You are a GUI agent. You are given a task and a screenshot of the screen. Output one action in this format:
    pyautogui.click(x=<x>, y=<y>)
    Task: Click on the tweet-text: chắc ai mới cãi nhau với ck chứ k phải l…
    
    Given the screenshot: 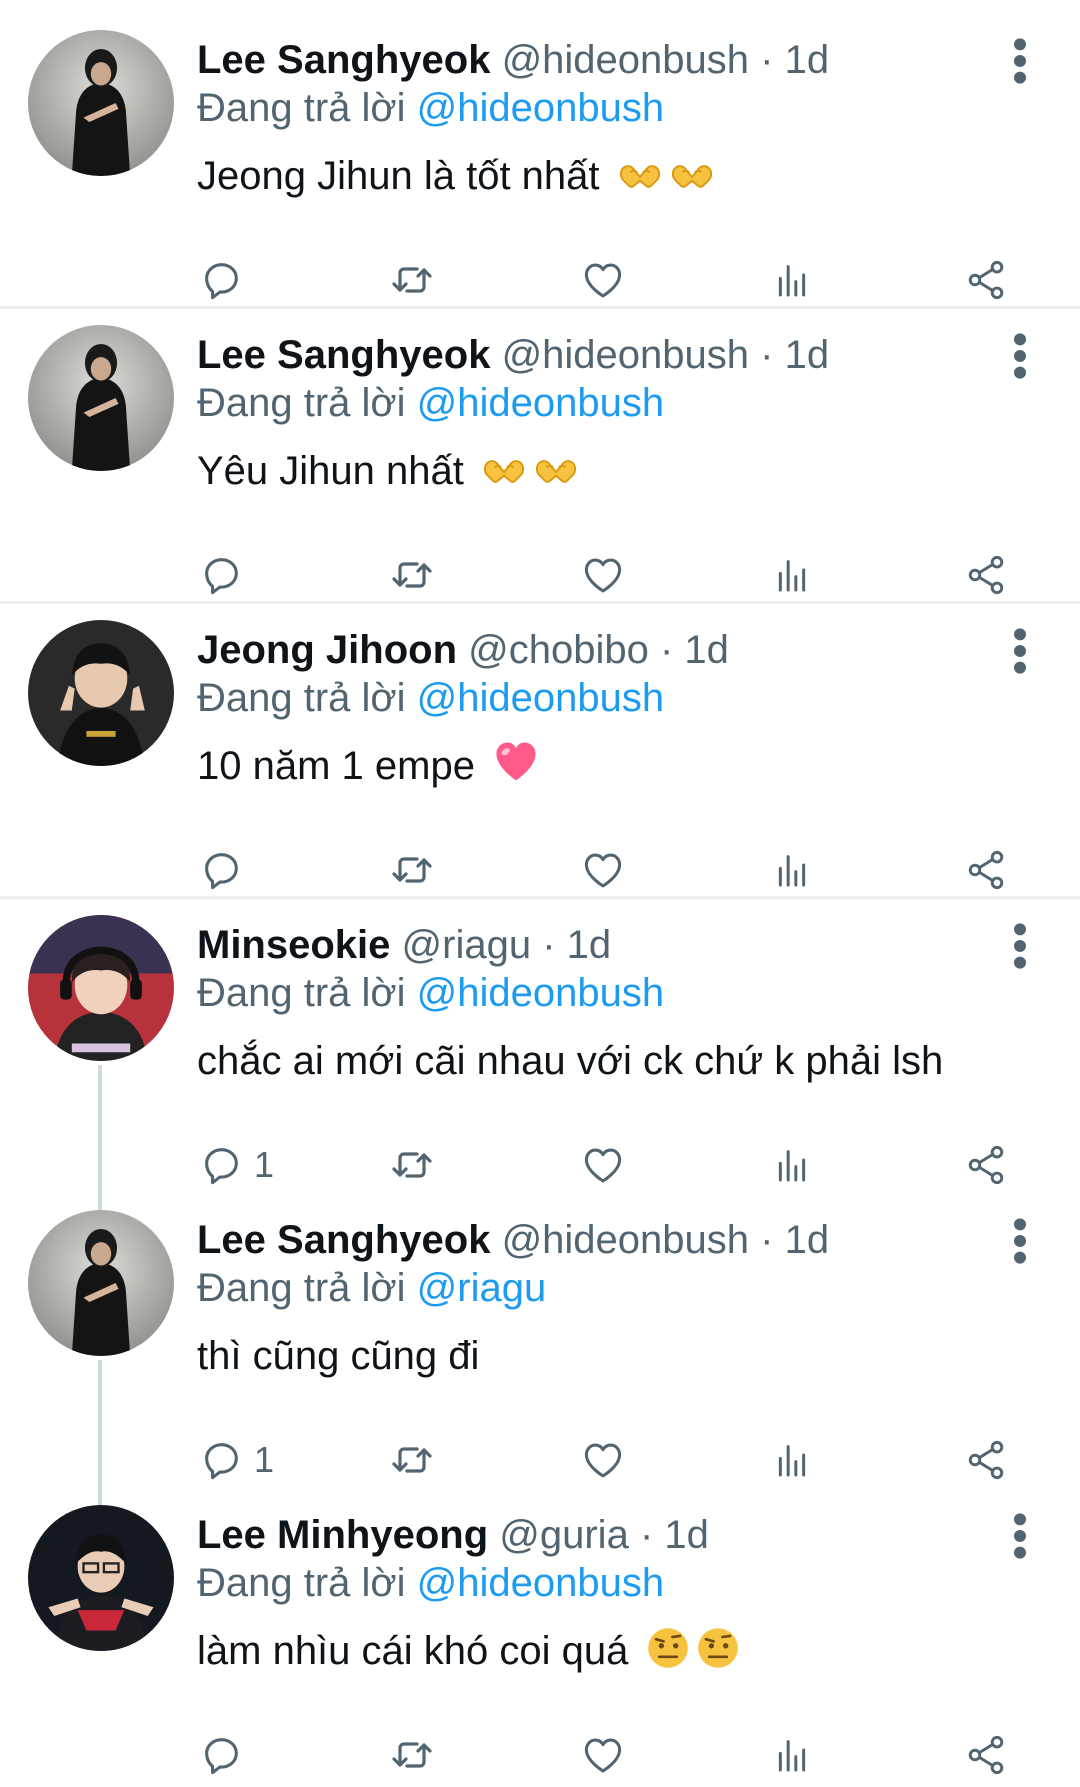 What is the action you would take?
    pyautogui.click(x=570, y=1061)
    